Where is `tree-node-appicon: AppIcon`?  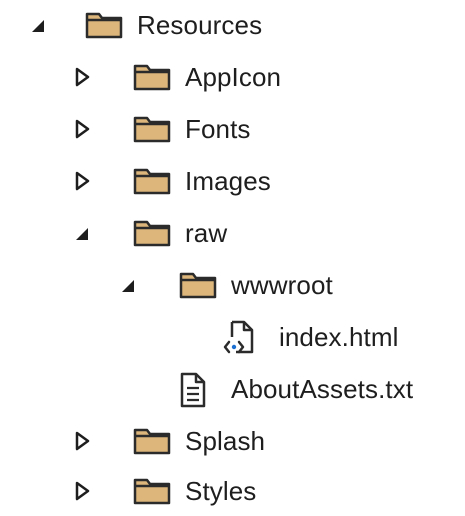 tree-node-appicon: AppIcon is located at coordinates (232, 77).